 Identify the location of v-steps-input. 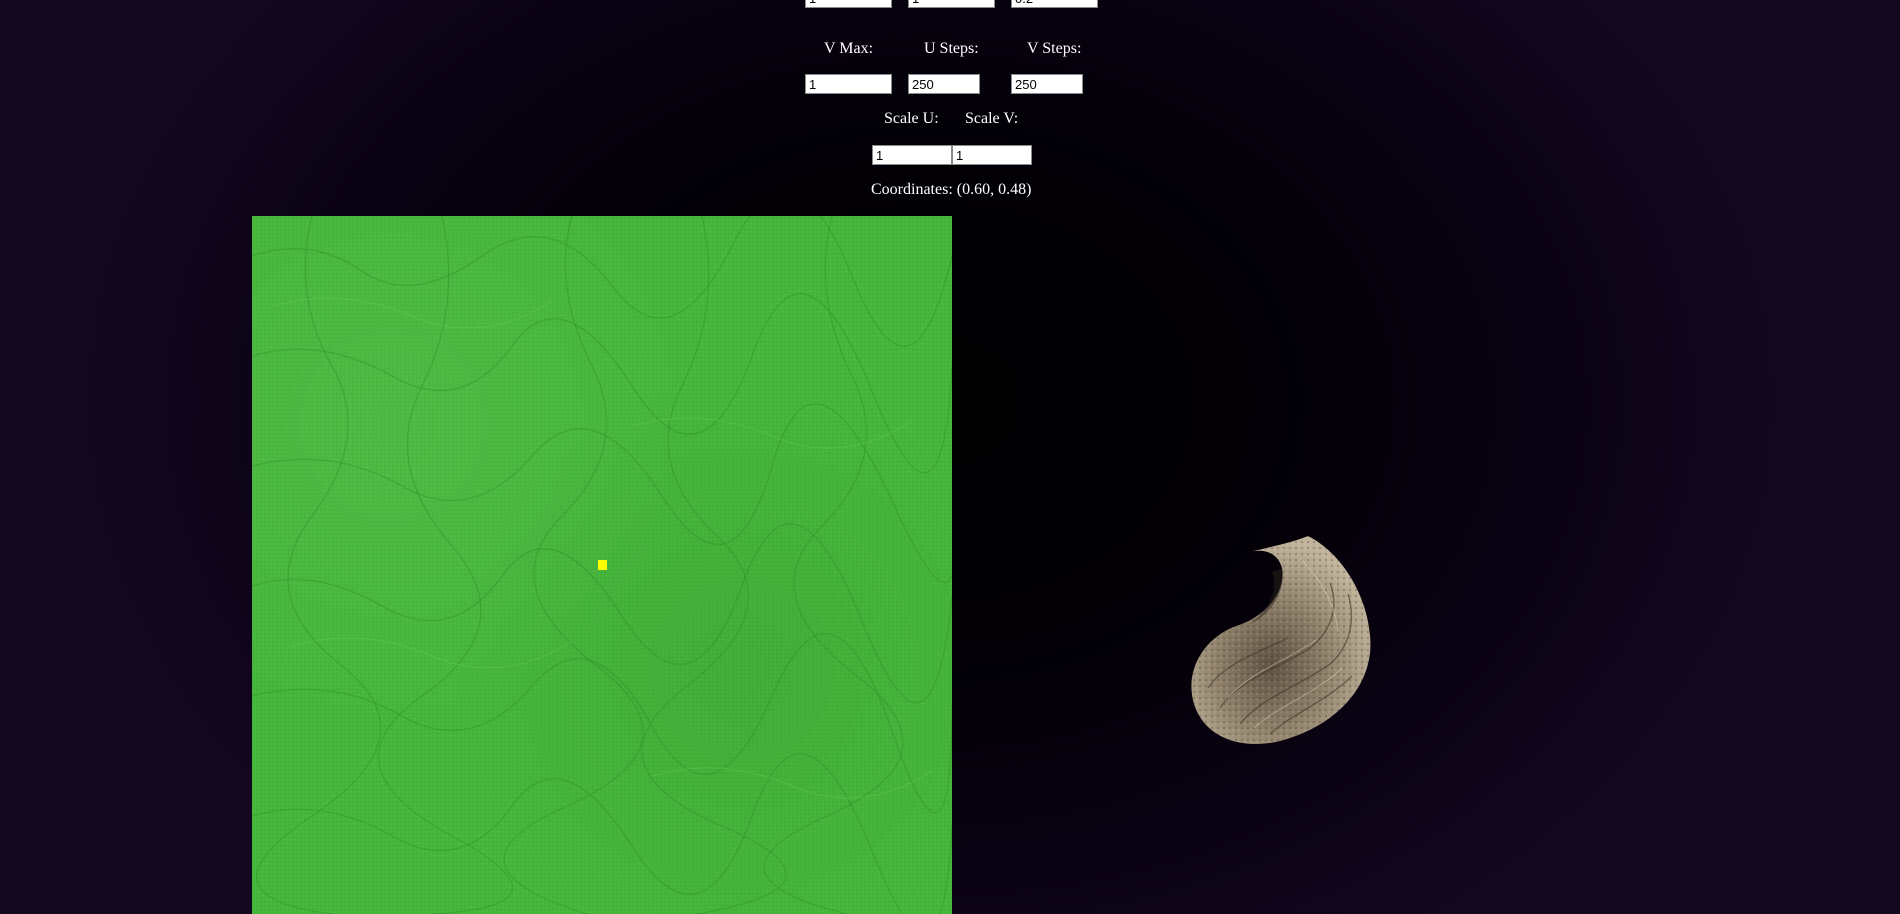
(1047, 84).